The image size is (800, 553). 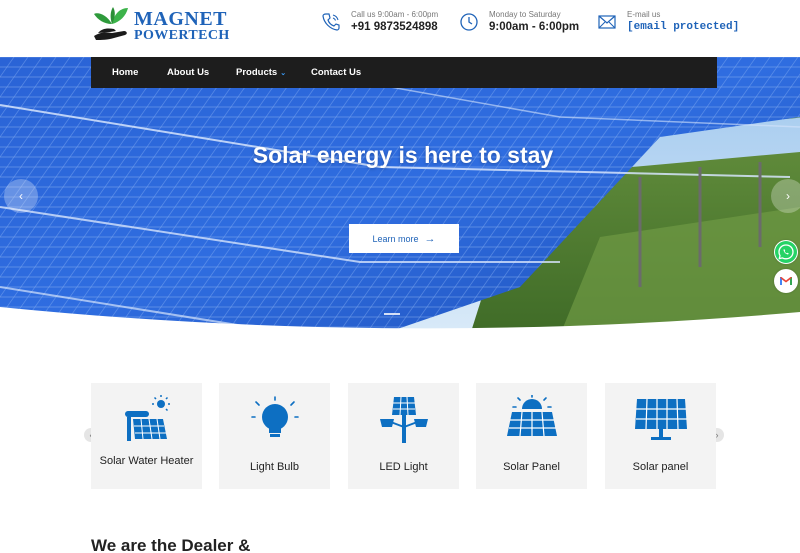 I want to click on product-label: Solar Panel, so click(x=531, y=467).